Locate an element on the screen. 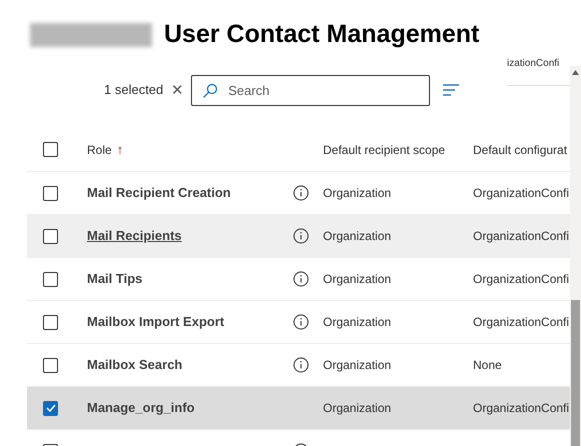 This screenshot has width=581, height=446. table-cell: None is located at coordinates (487, 365).